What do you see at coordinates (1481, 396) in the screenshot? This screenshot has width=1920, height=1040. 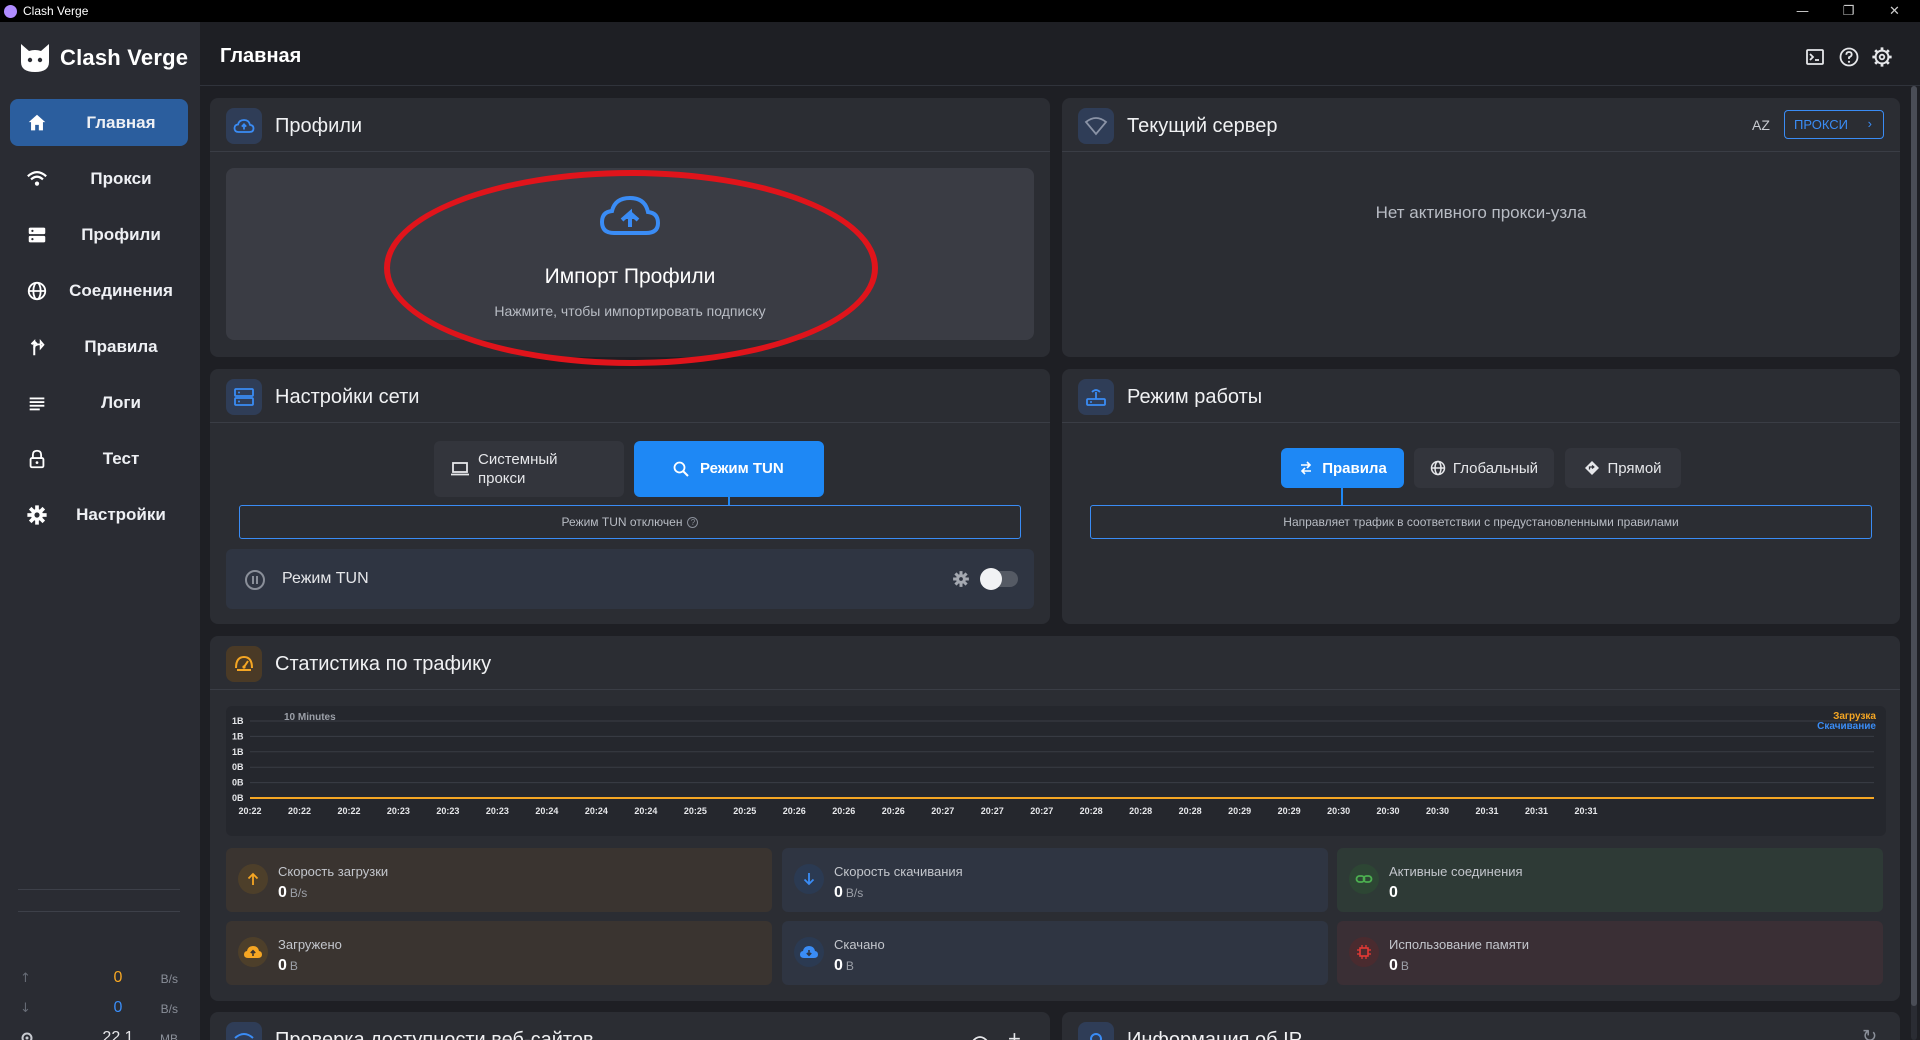 I see `card-header: Режим работы` at bounding box center [1481, 396].